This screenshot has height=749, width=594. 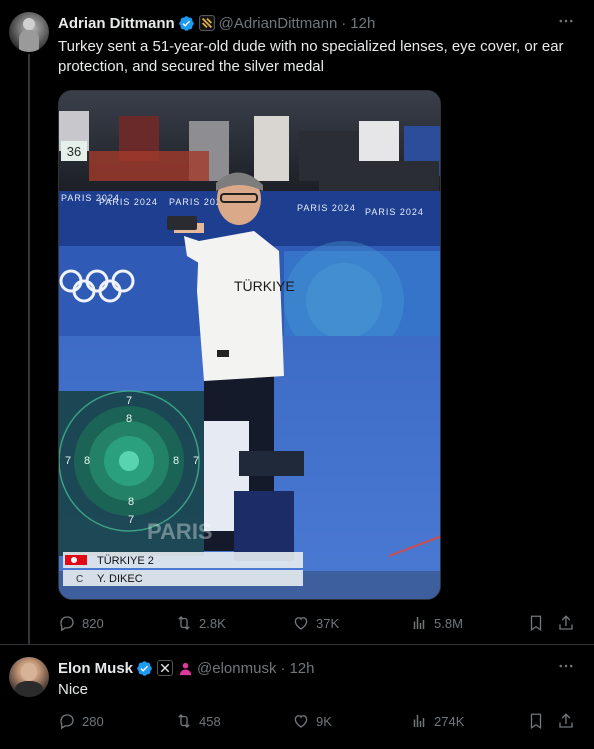 I want to click on avatar-elon, so click(x=29, y=677).